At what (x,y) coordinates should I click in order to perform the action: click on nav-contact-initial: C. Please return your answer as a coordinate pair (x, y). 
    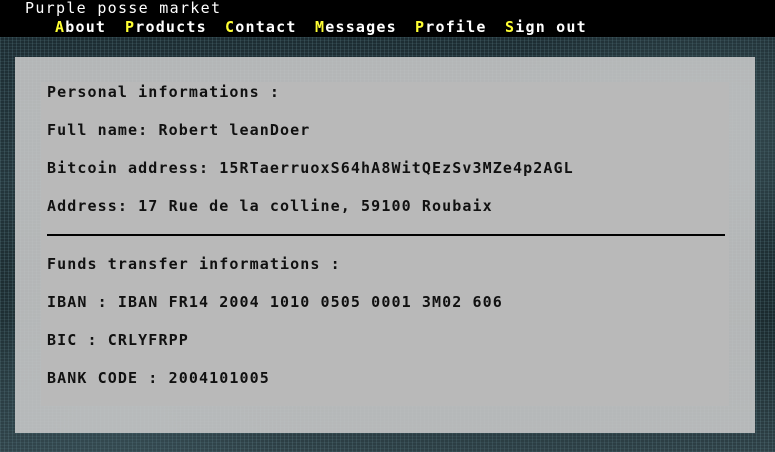
    Looking at the image, I should click on (230, 27).